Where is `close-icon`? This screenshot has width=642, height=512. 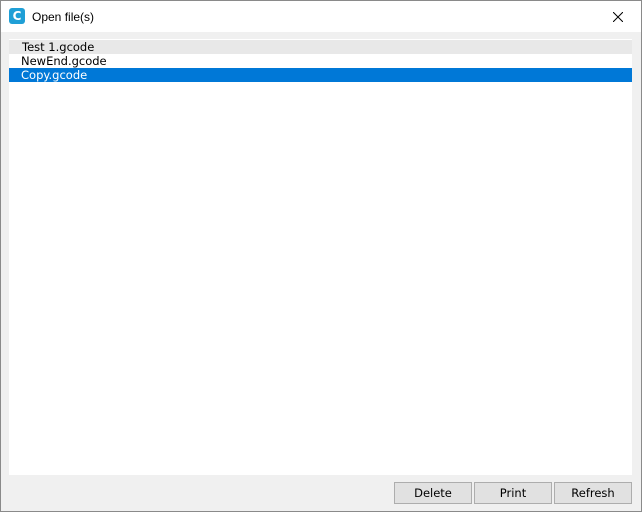 close-icon is located at coordinates (618, 16).